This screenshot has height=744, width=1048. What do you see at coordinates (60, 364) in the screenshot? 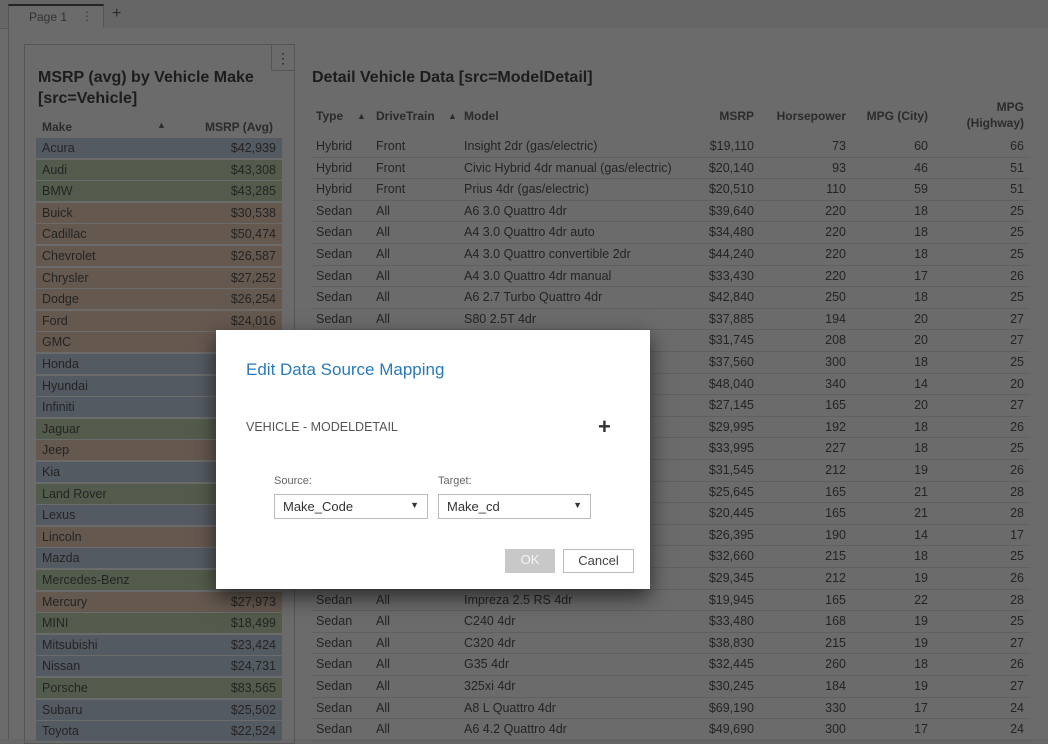
I see `make-name: Honda` at bounding box center [60, 364].